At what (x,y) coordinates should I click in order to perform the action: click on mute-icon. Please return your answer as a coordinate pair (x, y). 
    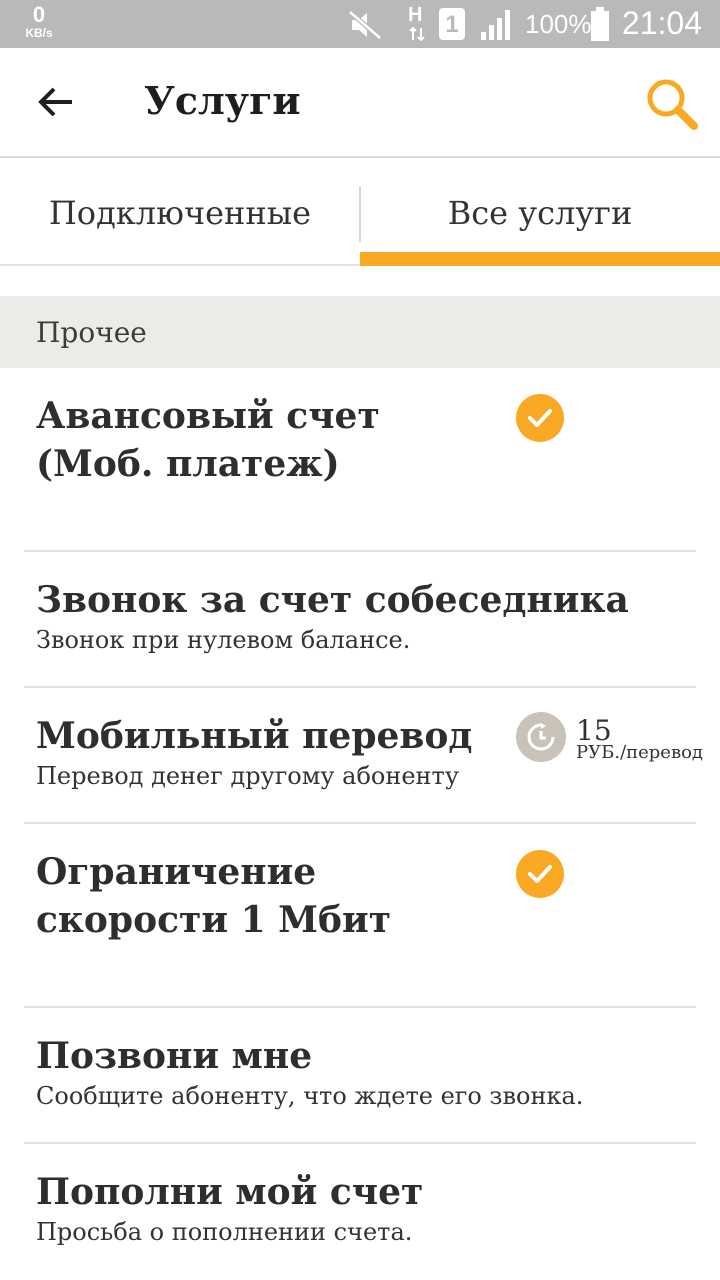
    Looking at the image, I should click on (365, 27).